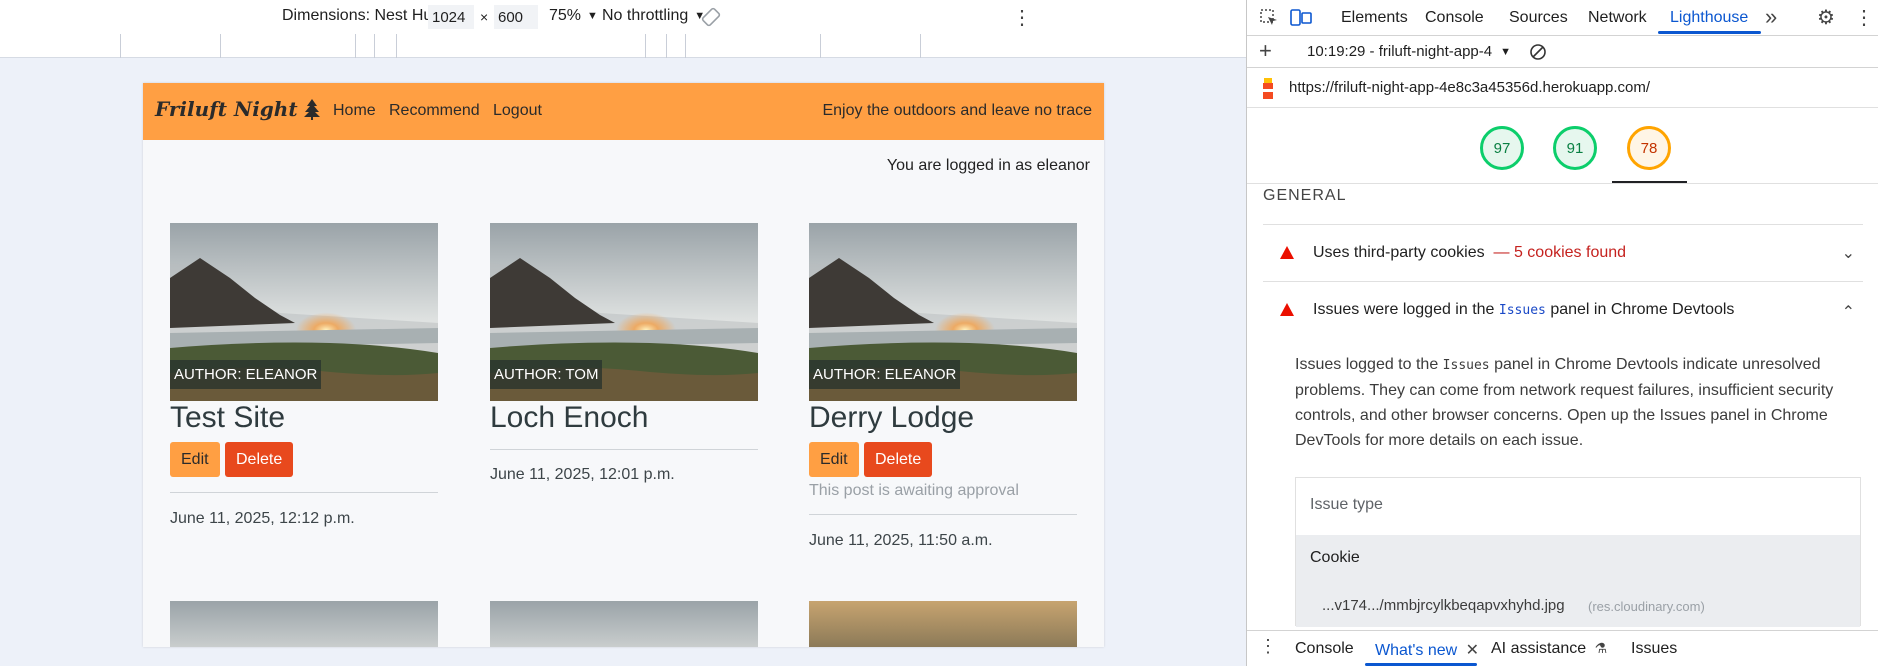  I want to click on throttling-select: No throttling ▼, so click(653, 16).